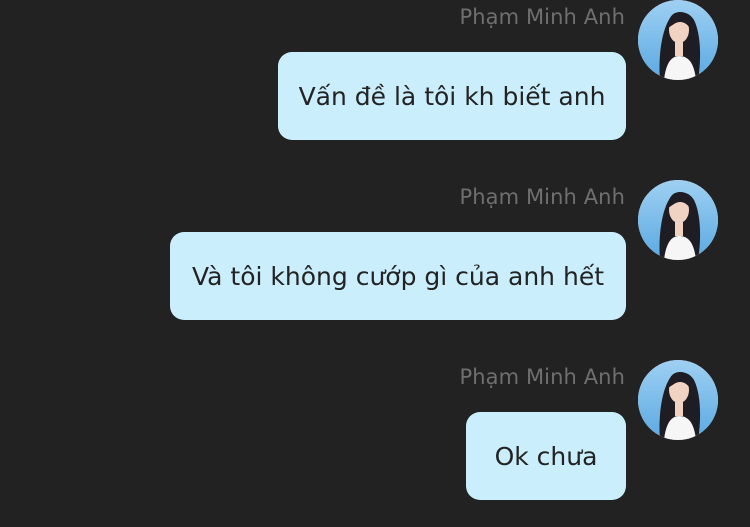  Describe the element at coordinates (398, 276) in the screenshot. I see `message-bubble: Và tôi không cướp gì của anh hết` at that location.